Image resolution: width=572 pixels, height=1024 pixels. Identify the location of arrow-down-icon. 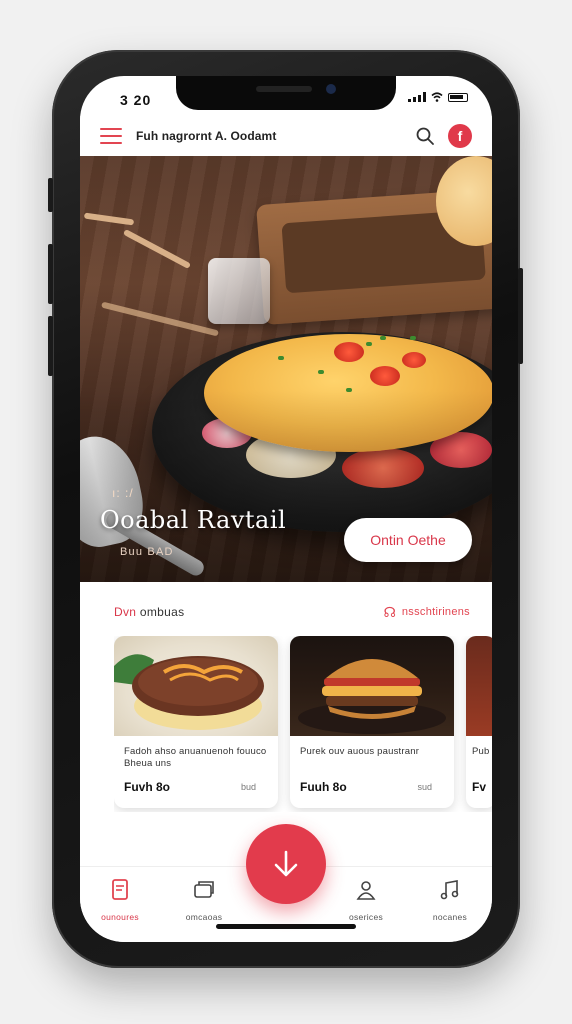
(286, 863).